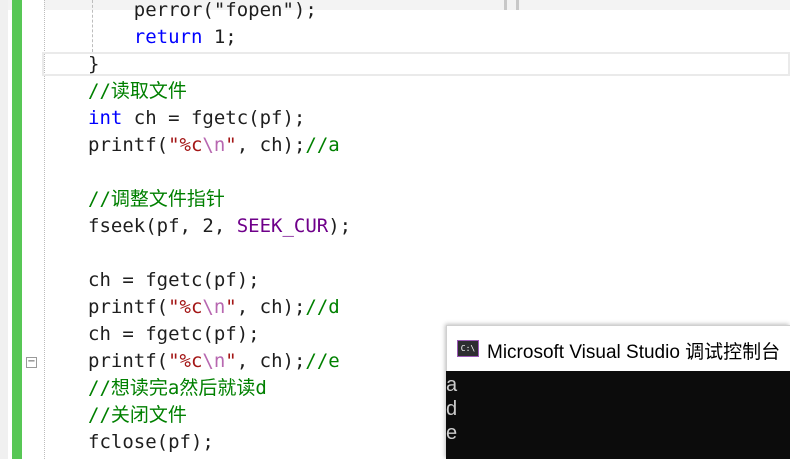  I want to click on code-token: //d, so click(322, 307).